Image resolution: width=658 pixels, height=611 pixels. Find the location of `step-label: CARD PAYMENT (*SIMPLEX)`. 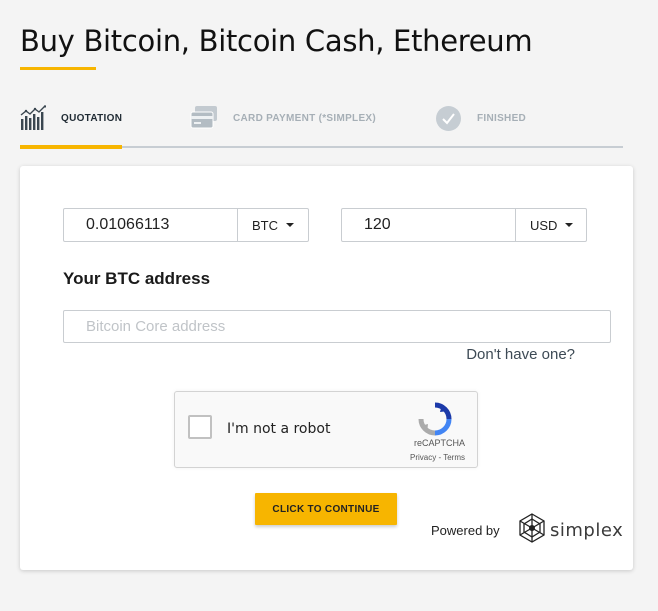

step-label: CARD PAYMENT (*SIMPLEX) is located at coordinates (305, 118).